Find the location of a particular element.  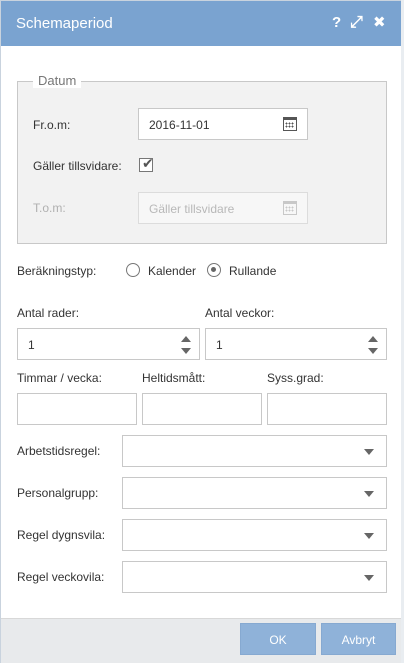

arbetstidsregel-label: Arbetstidsregel: is located at coordinates (59, 451).